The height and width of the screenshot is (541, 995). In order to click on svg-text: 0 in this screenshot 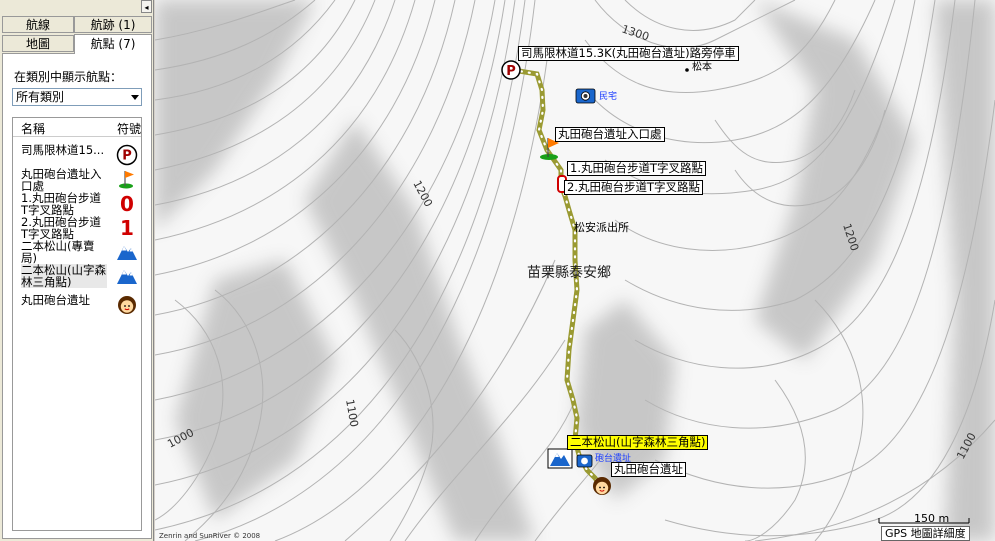, I will do `click(127, 203)`.